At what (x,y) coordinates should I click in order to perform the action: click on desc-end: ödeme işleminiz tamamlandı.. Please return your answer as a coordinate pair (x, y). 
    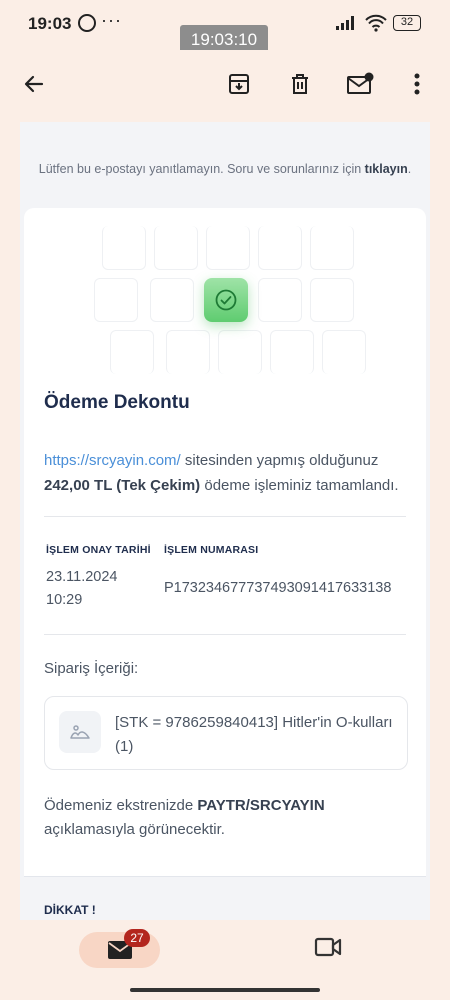
    Looking at the image, I should click on (299, 485).